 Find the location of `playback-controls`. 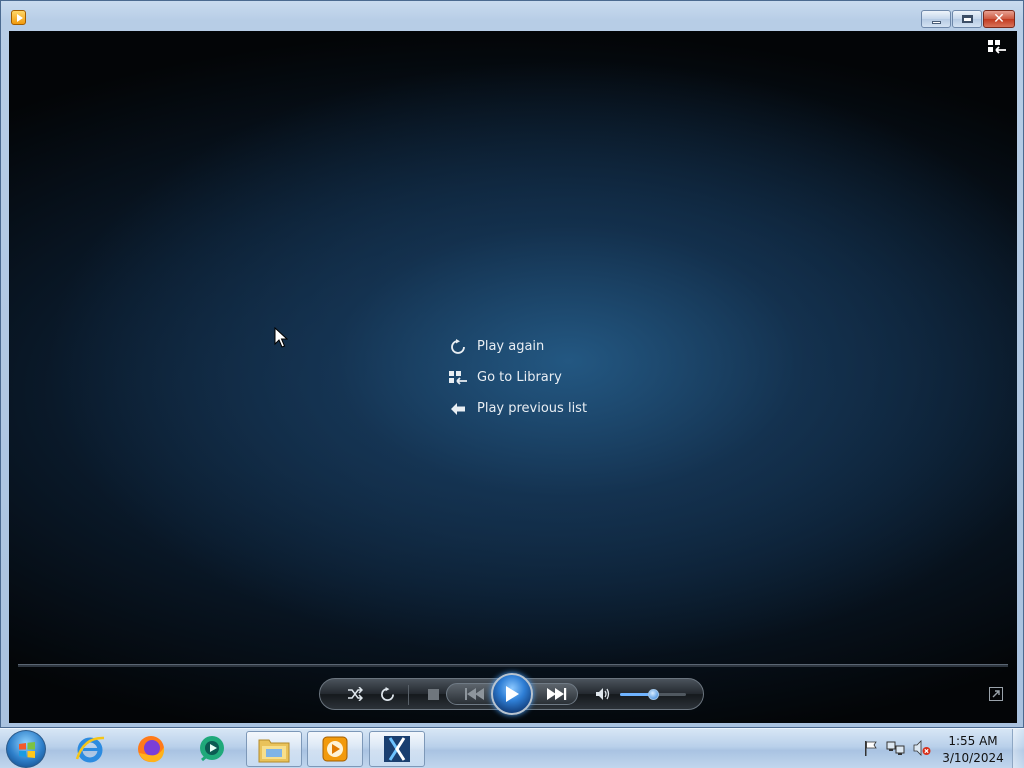

playback-controls is located at coordinates (511, 694).